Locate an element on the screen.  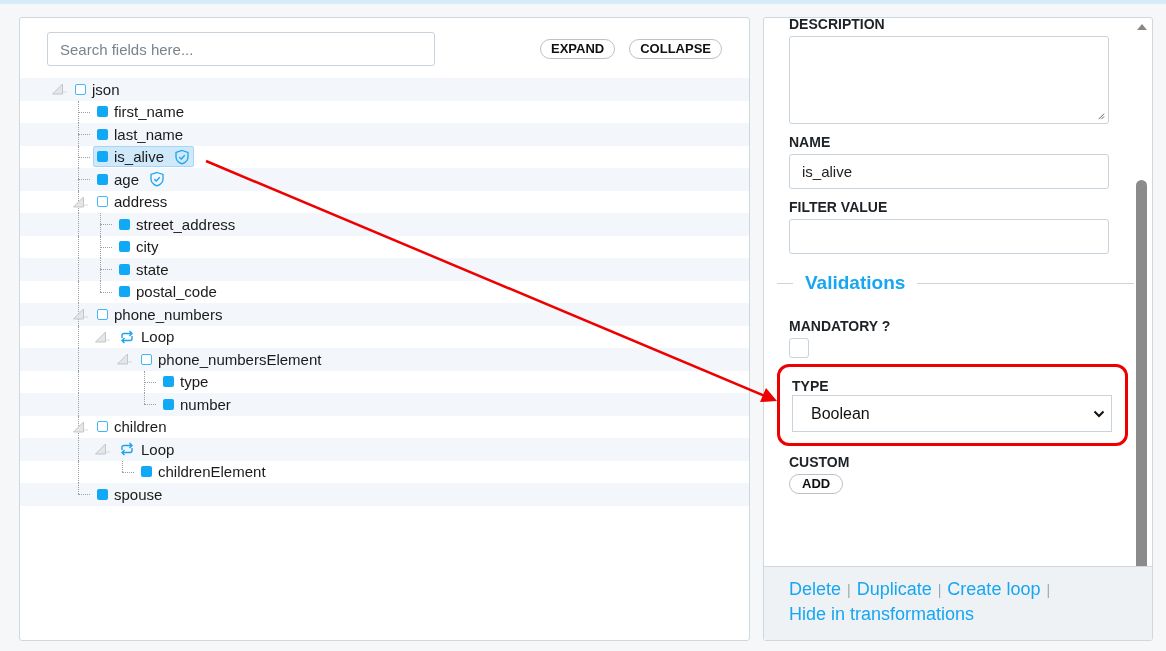
tree-node: spouse is located at coordinates (130, 494).